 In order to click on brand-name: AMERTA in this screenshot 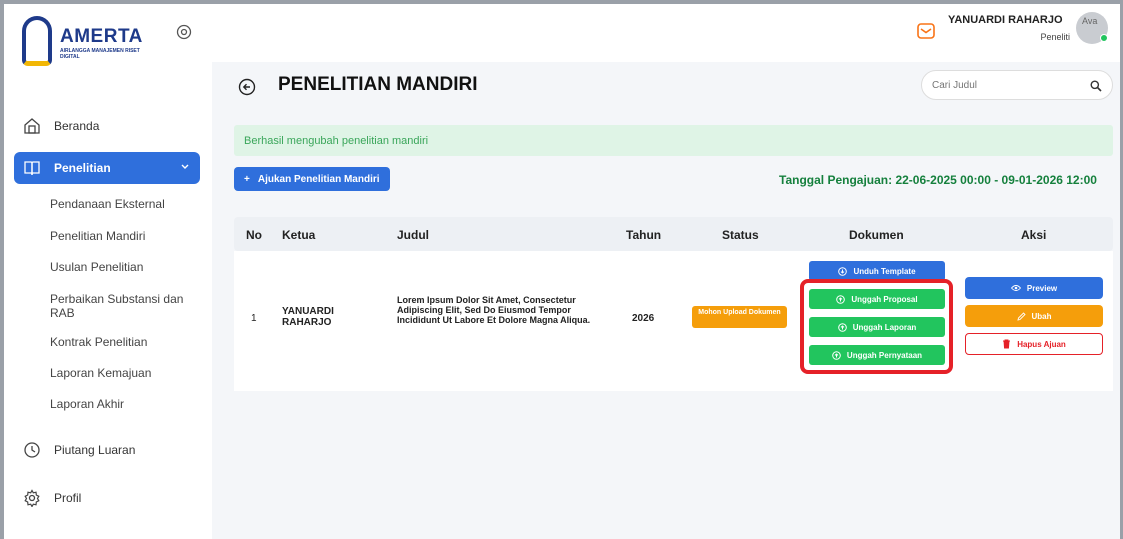, I will do `click(101, 36)`.